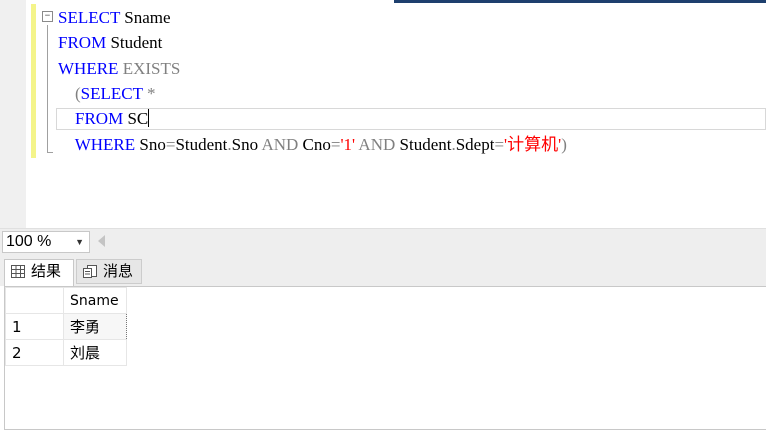 The width and height of the screenshot is (766, 430). I want to click on collapse-outline-icon: −, so click(47, 16).